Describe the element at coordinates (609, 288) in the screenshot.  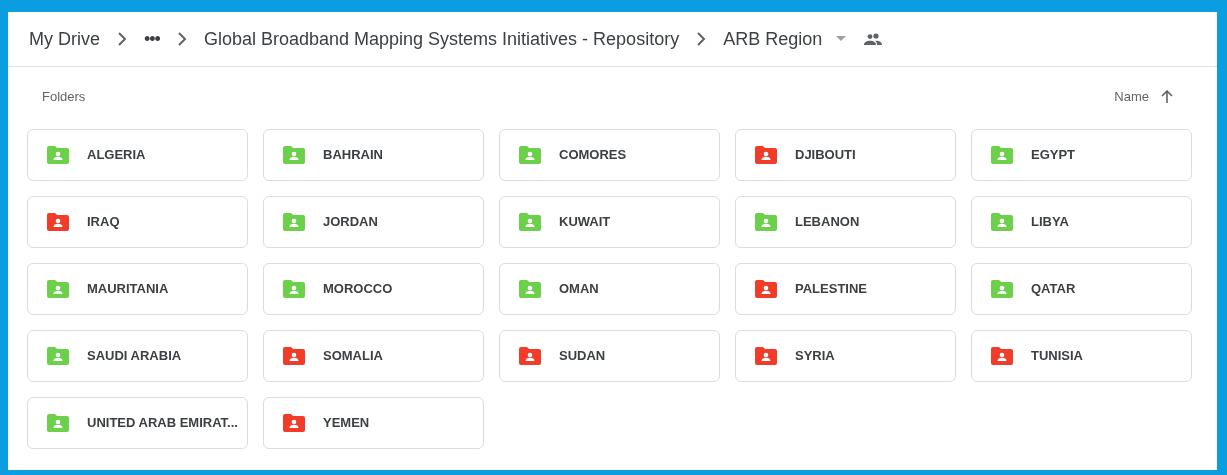
I see `folder-card: OMAN` at that location.